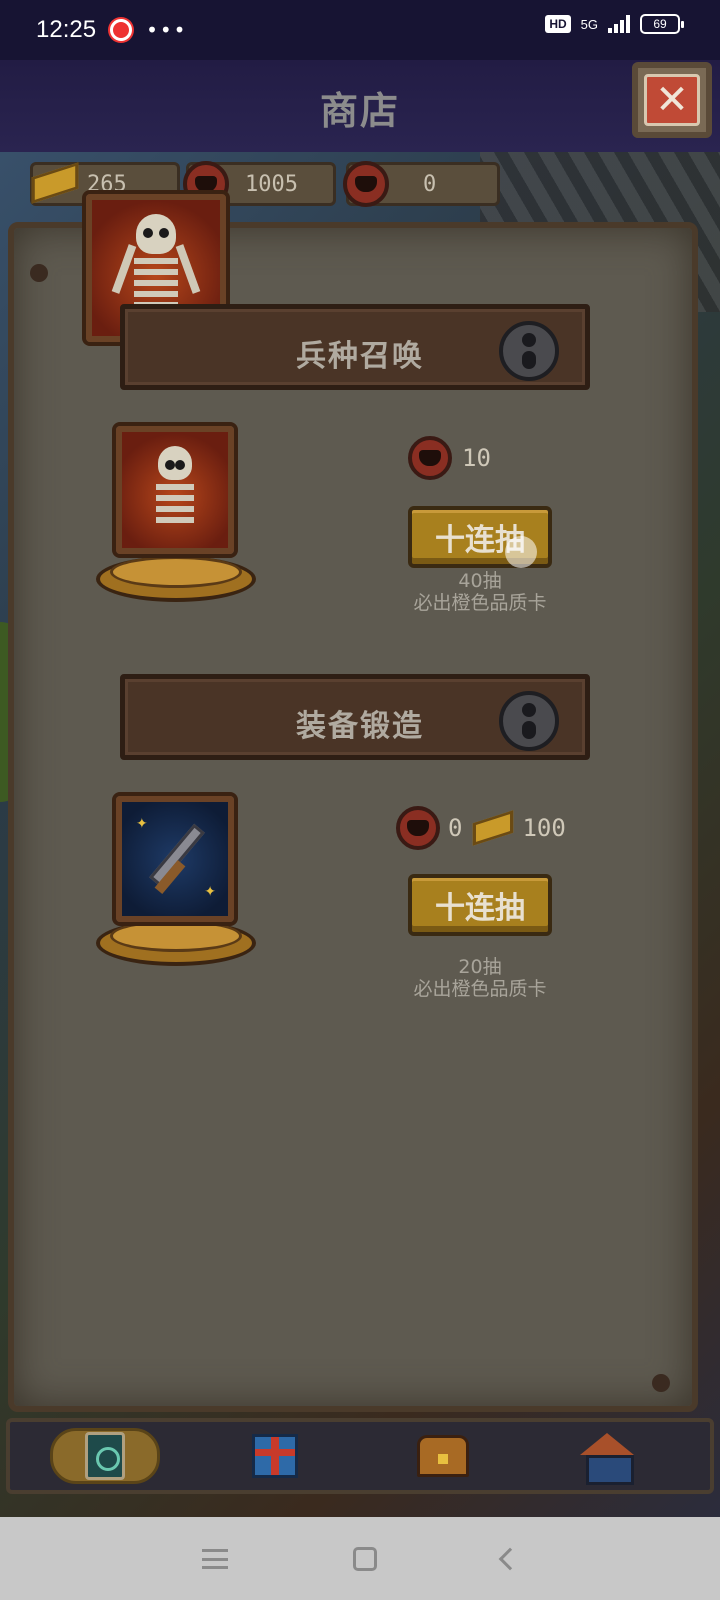 This screenshot has width=720, height=1600. What do you see at coordinates (558, 24) in the screenshot?
I see `hd-badge: HD` at bounding box center [558, 24].